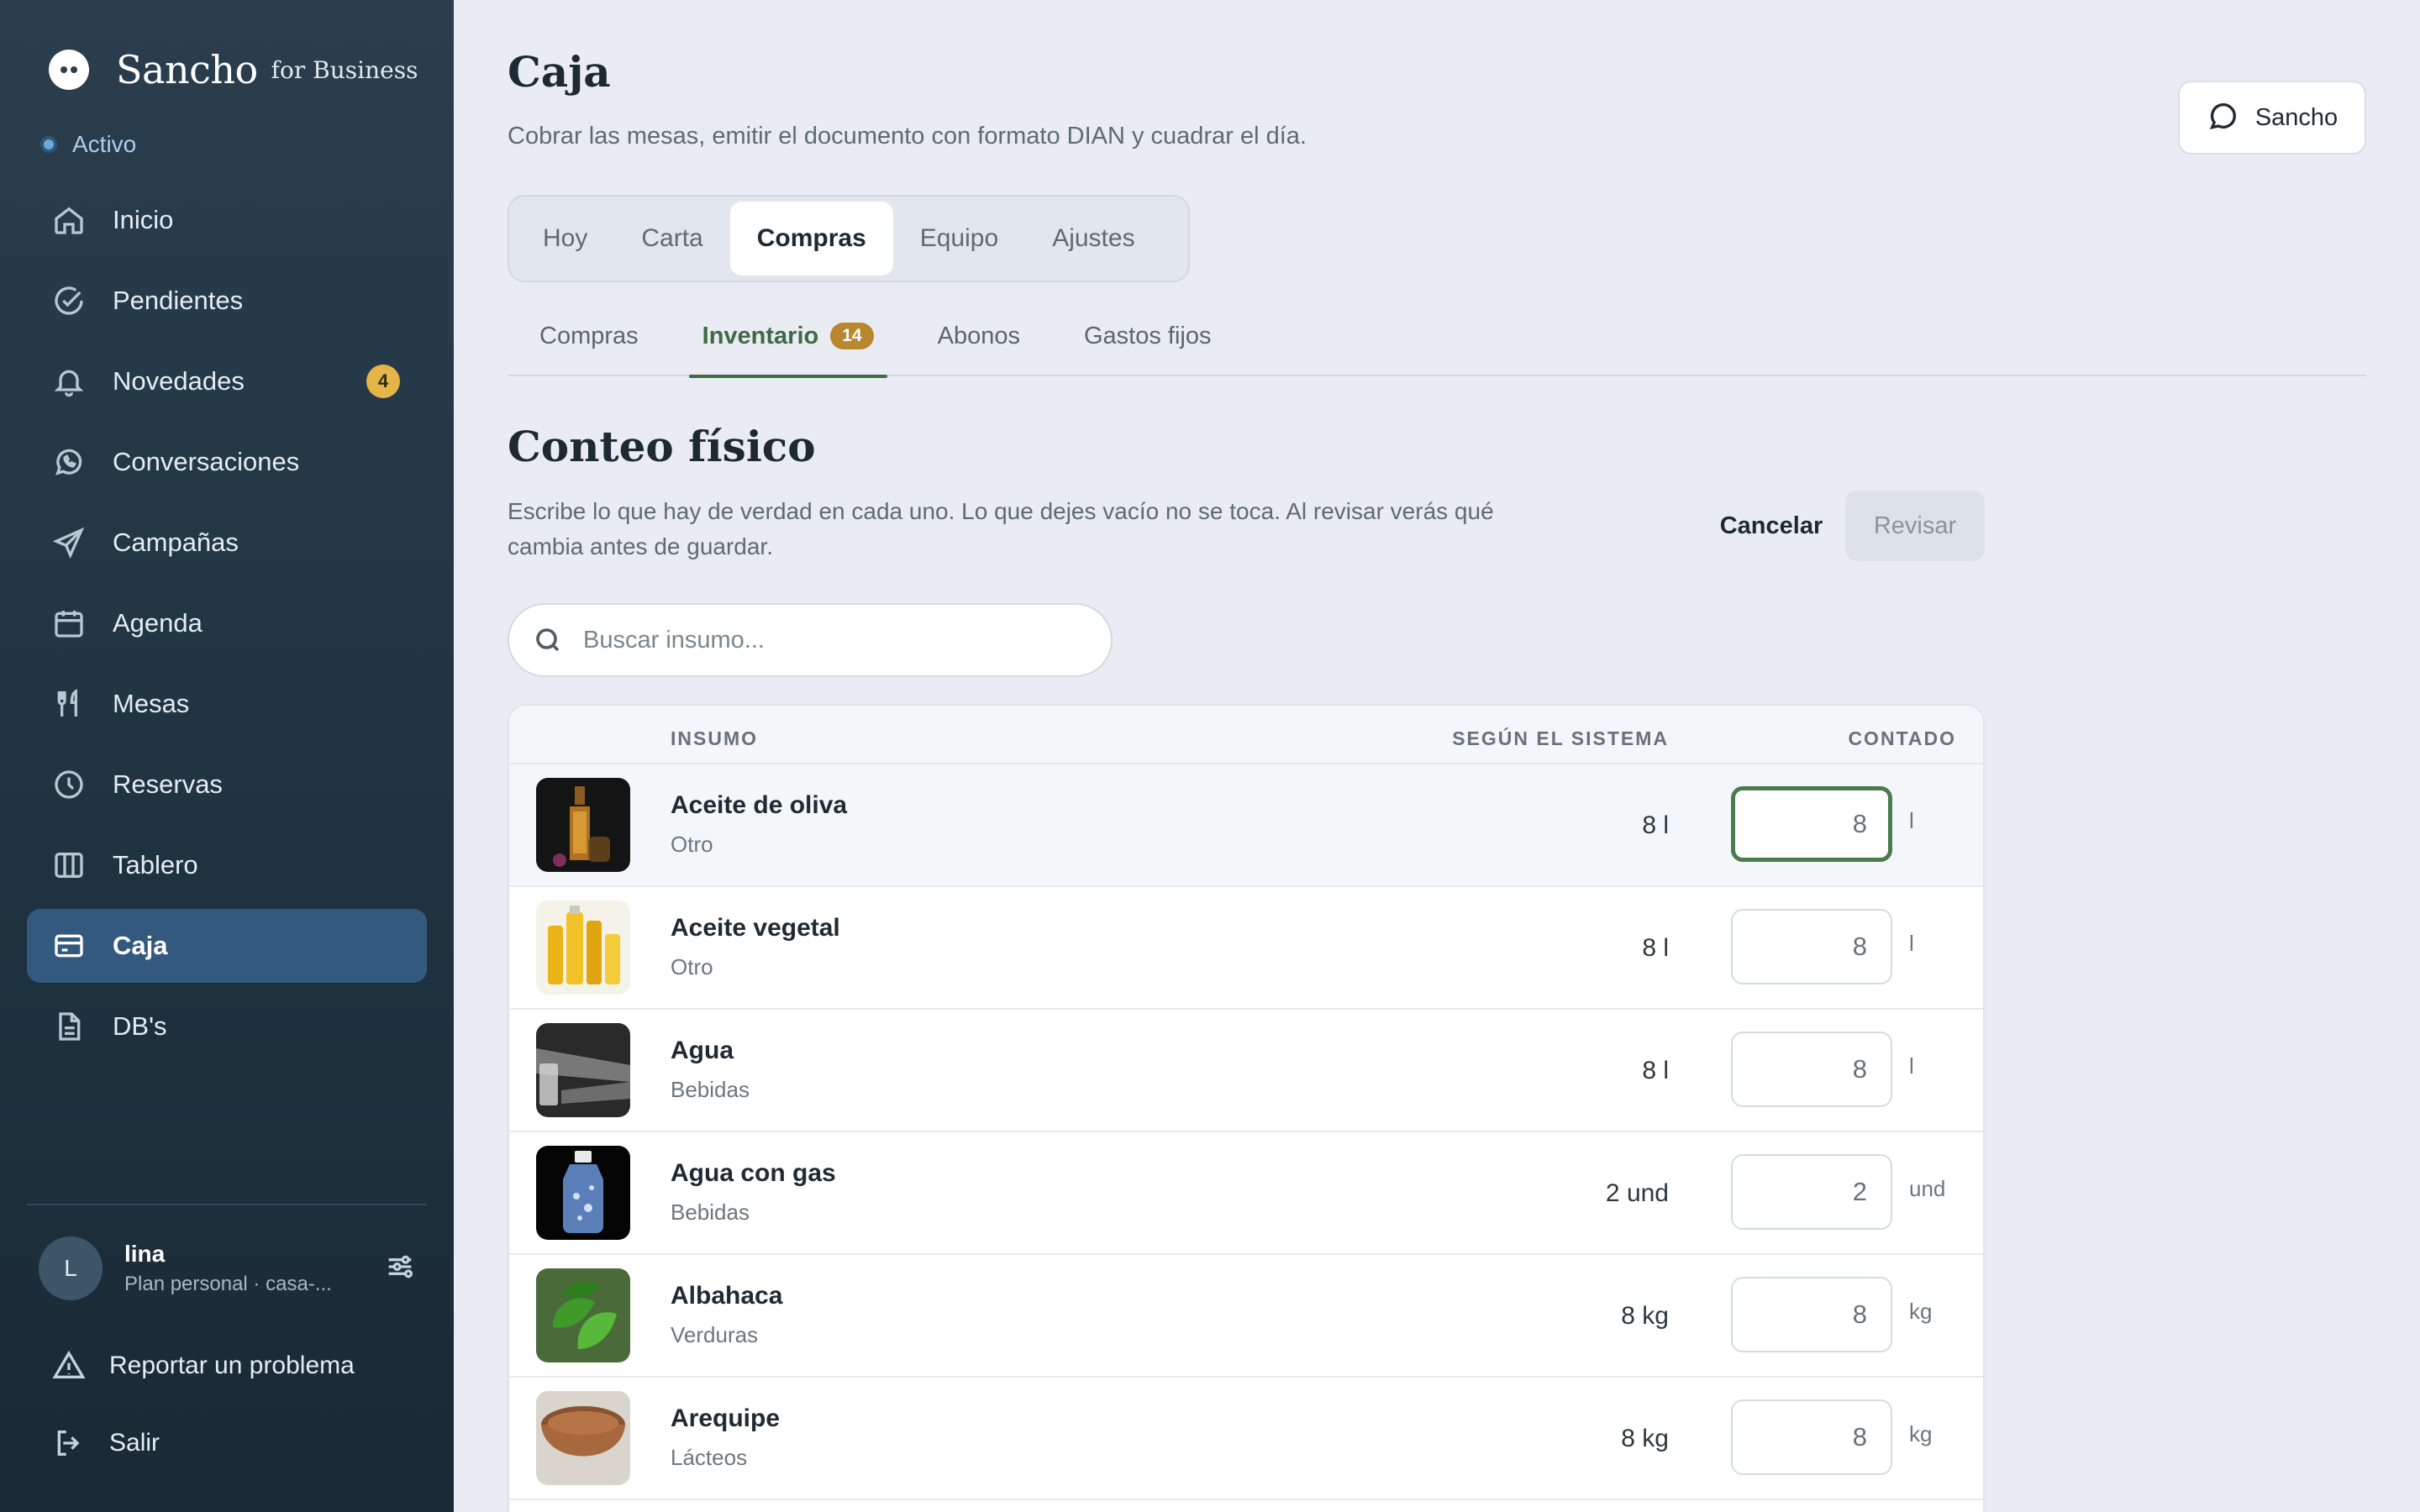 The height and width of the screenshot is (1512, 2420). What do you see at coordinates (71, 1268) in the screenshot?
I see `avatar: L` at bounding box center [71, 1268].